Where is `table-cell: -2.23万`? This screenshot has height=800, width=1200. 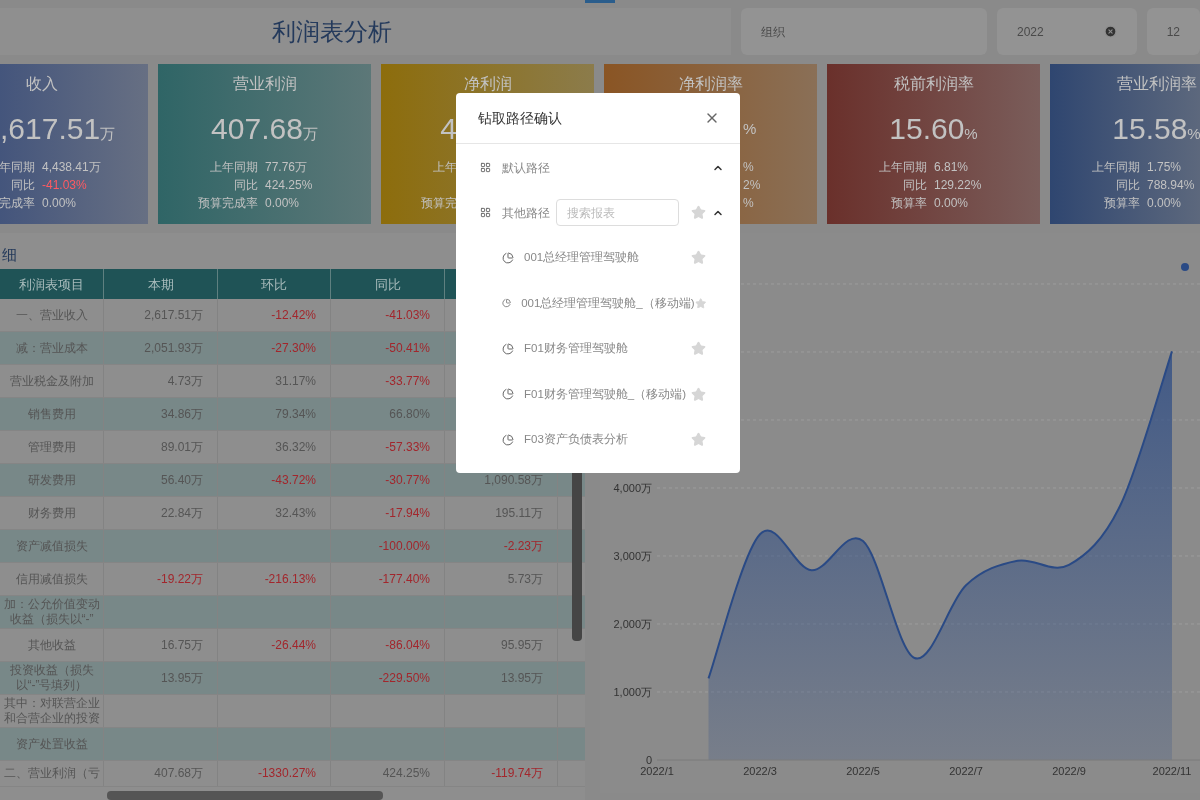
table-cell: -2.23万 is located at coordinates (523, 546).